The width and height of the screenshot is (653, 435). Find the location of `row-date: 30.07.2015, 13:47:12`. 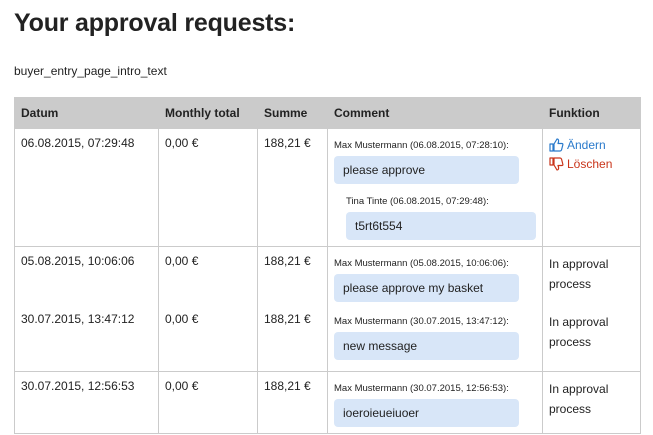

row-date: 30.07.2015, 13:47:12 is located at coordinates (86, 340).